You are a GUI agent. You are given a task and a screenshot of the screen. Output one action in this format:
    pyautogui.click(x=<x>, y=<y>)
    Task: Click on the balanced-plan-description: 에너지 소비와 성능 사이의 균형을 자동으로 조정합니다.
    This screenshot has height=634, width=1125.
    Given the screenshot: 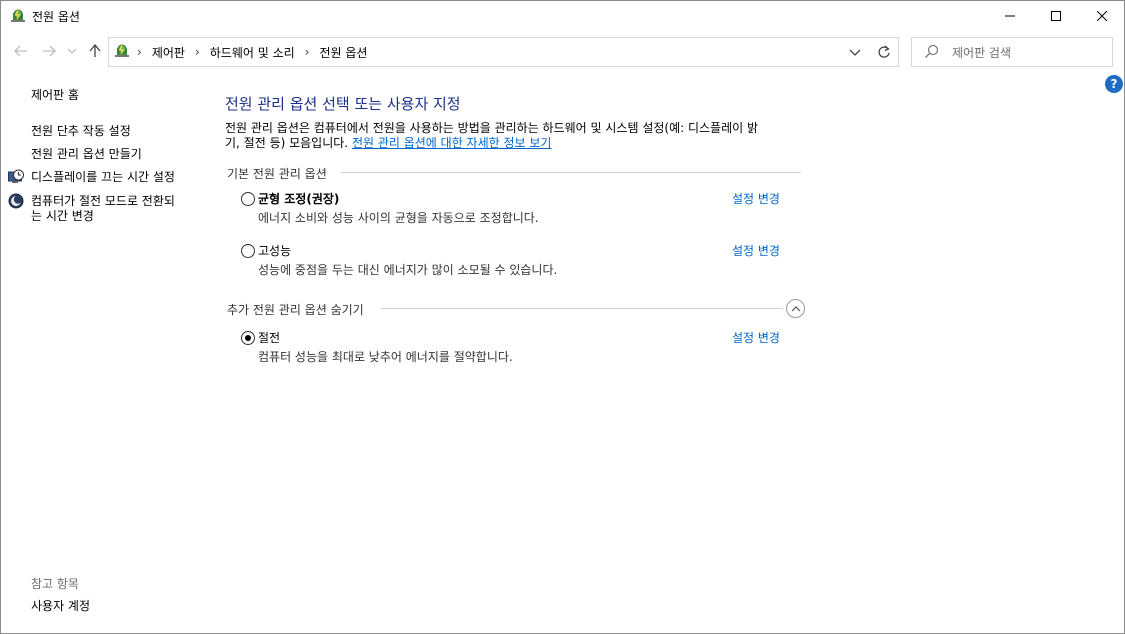 What is the action you would take?
    pyautogui.click(x=398, y=218)
    